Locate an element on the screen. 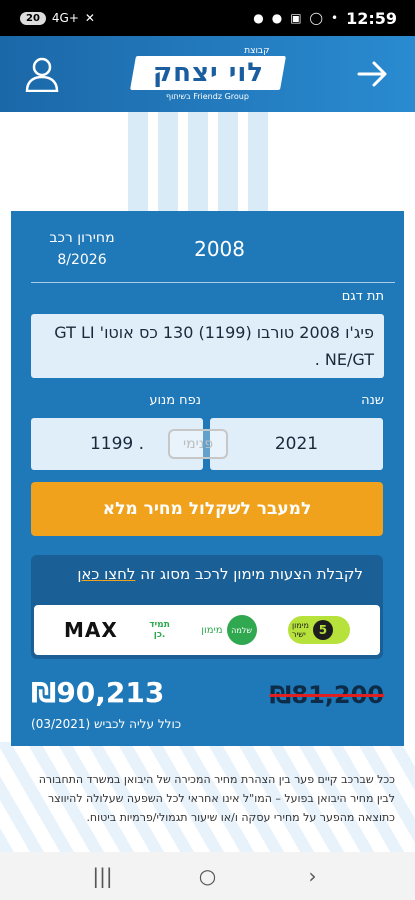 The height and width of the screenshot is (900, 415). finance-text: לקבלת הצעות מימון לרכב מסוג זה לחצו כאן is located at coordinates (220, 574).